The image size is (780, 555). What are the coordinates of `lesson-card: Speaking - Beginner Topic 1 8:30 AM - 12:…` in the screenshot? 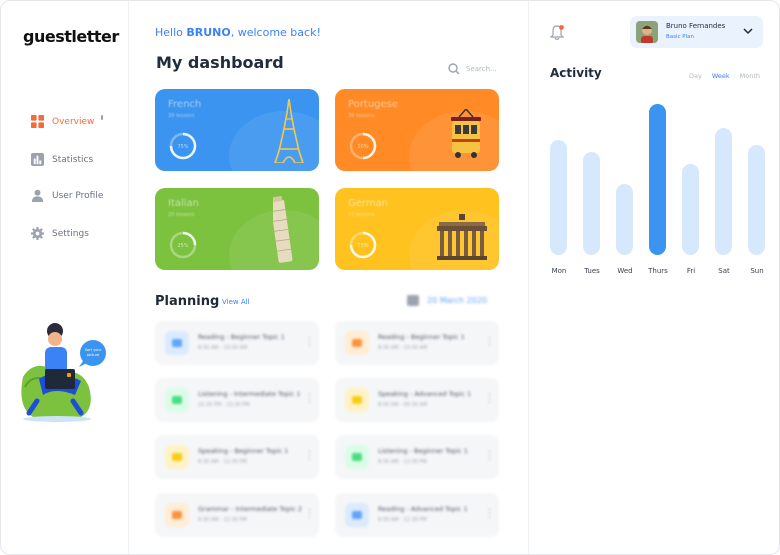 It's located at (237, 457).